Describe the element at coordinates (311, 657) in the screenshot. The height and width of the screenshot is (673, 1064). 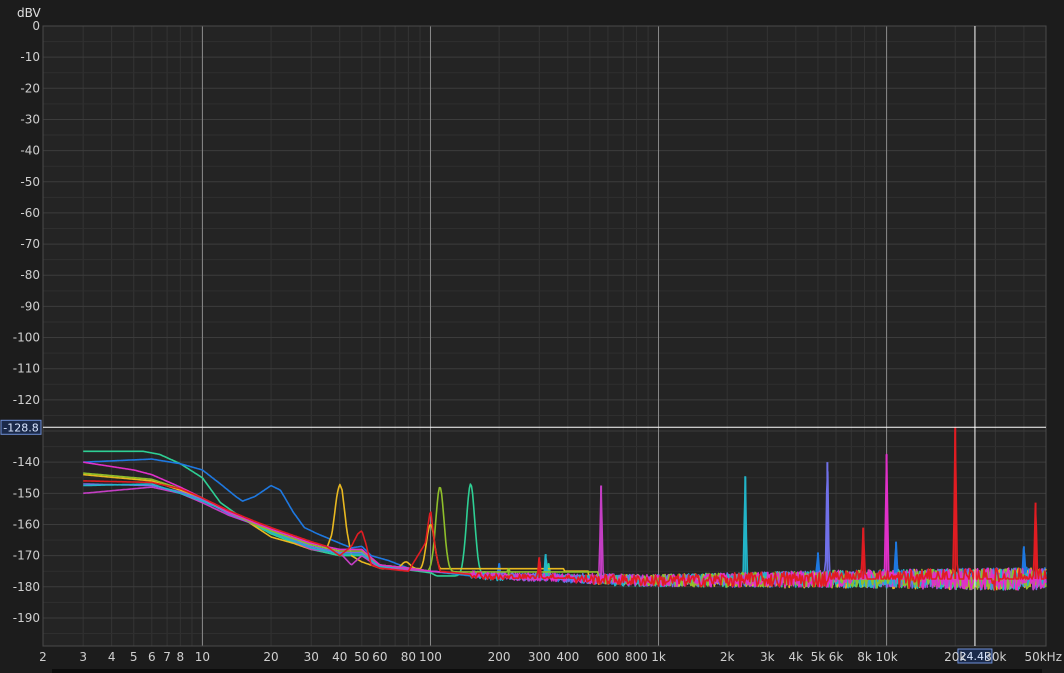
I see `x-tick-label: 30` at that location.